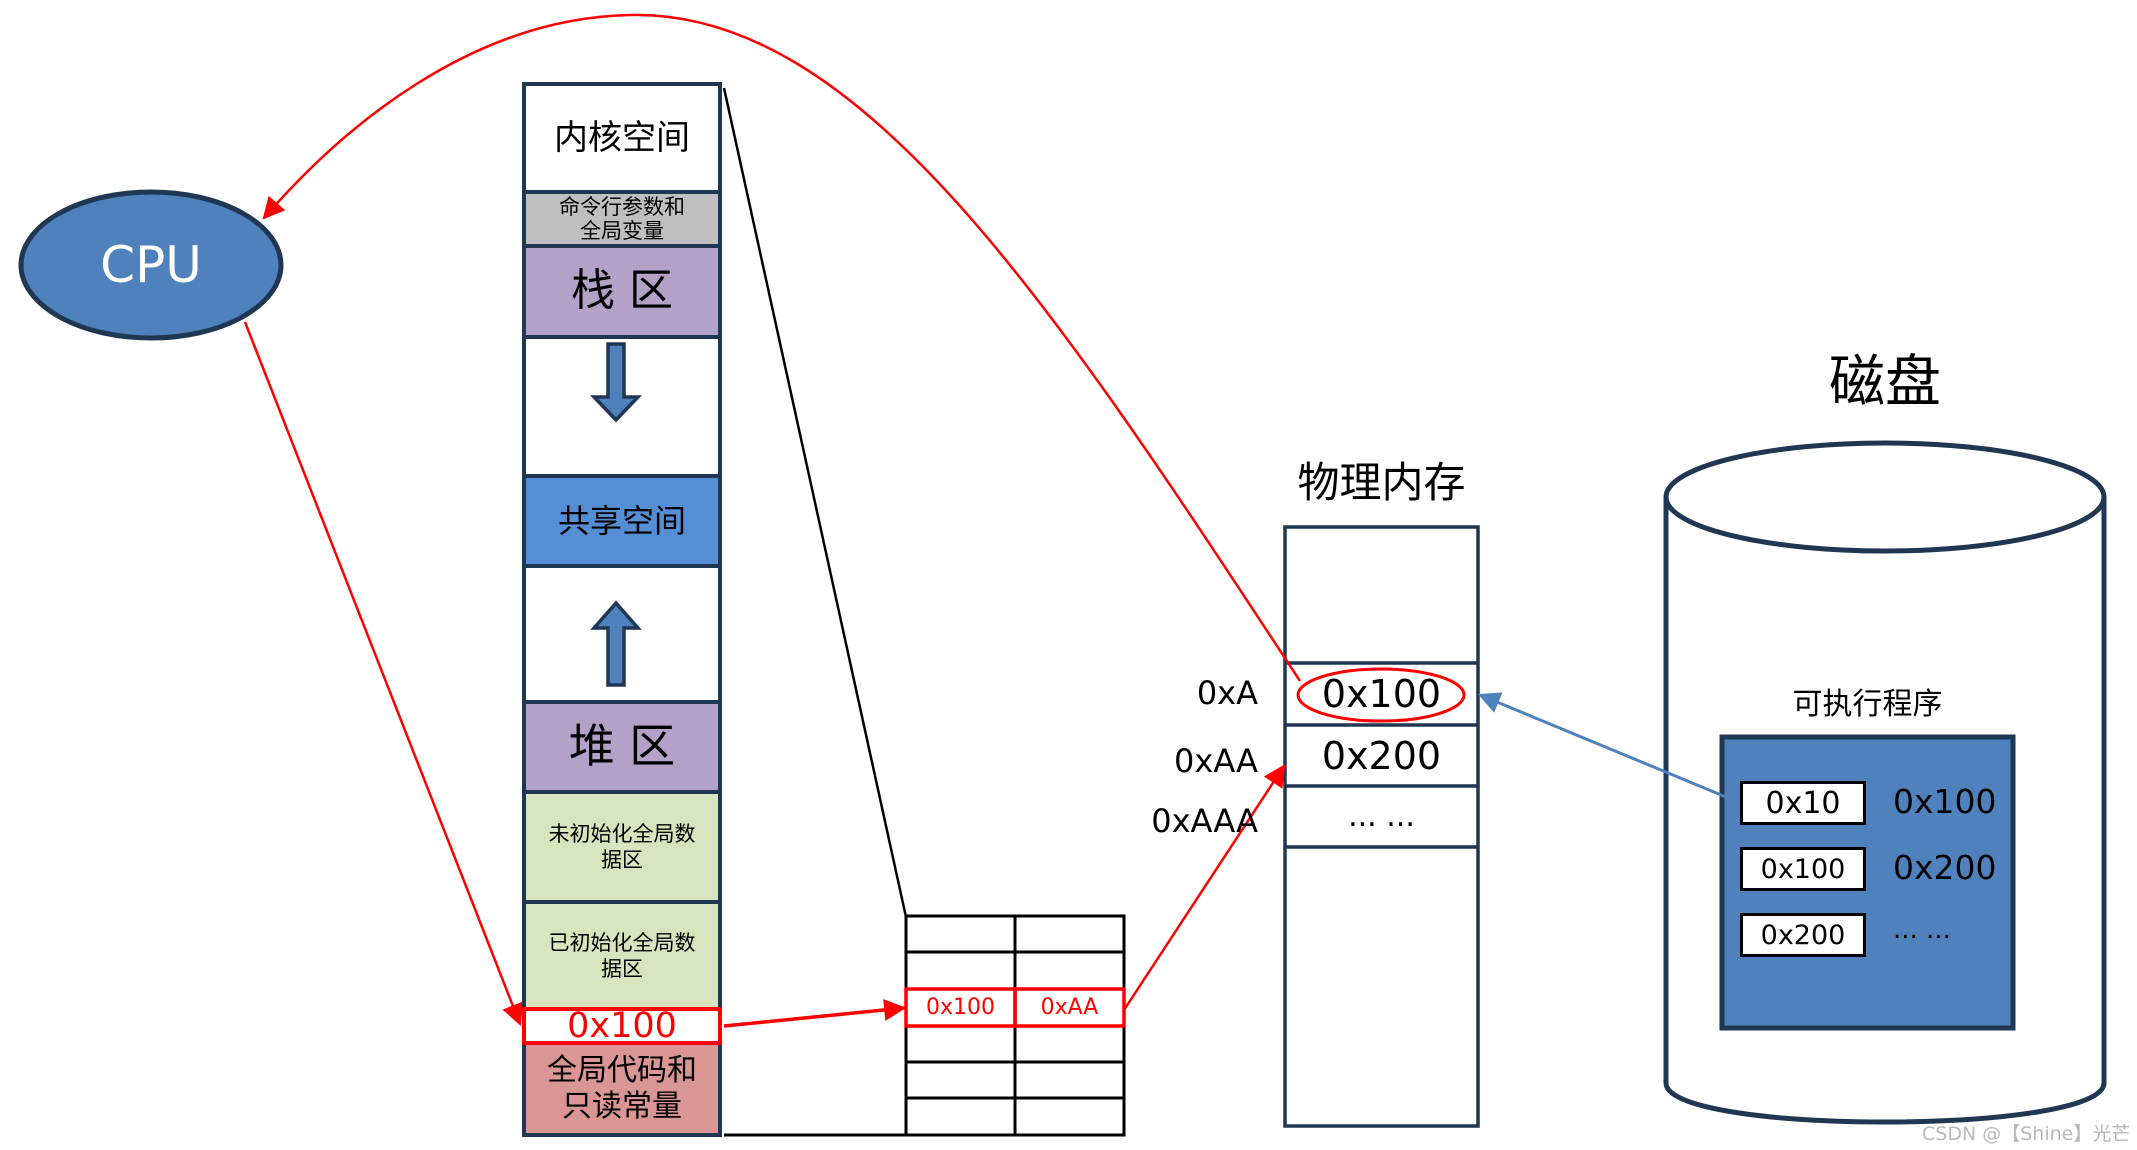 Image resolution: width=2137 pixels, height=1150 pixels. I want to click on physical-address-1: 0xA, so click(1227, 693).